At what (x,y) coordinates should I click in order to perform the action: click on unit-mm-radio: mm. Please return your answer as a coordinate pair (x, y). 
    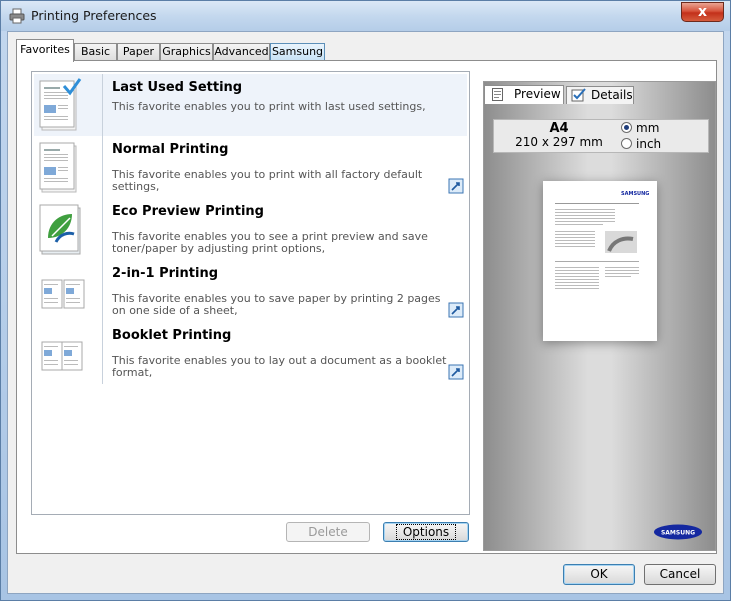
    Looking at the image, I should click on (640, 128).